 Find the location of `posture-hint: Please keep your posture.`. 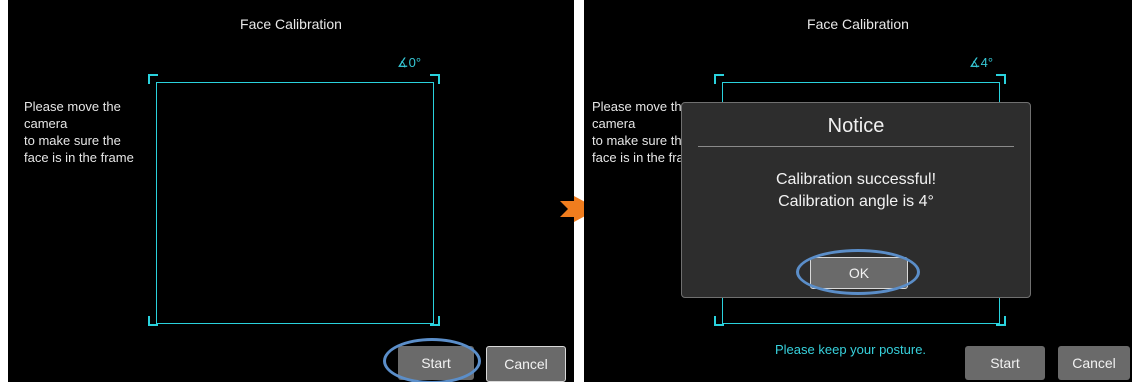

posture-hint: Please keep your posture. is located at coordinates (851, 349).